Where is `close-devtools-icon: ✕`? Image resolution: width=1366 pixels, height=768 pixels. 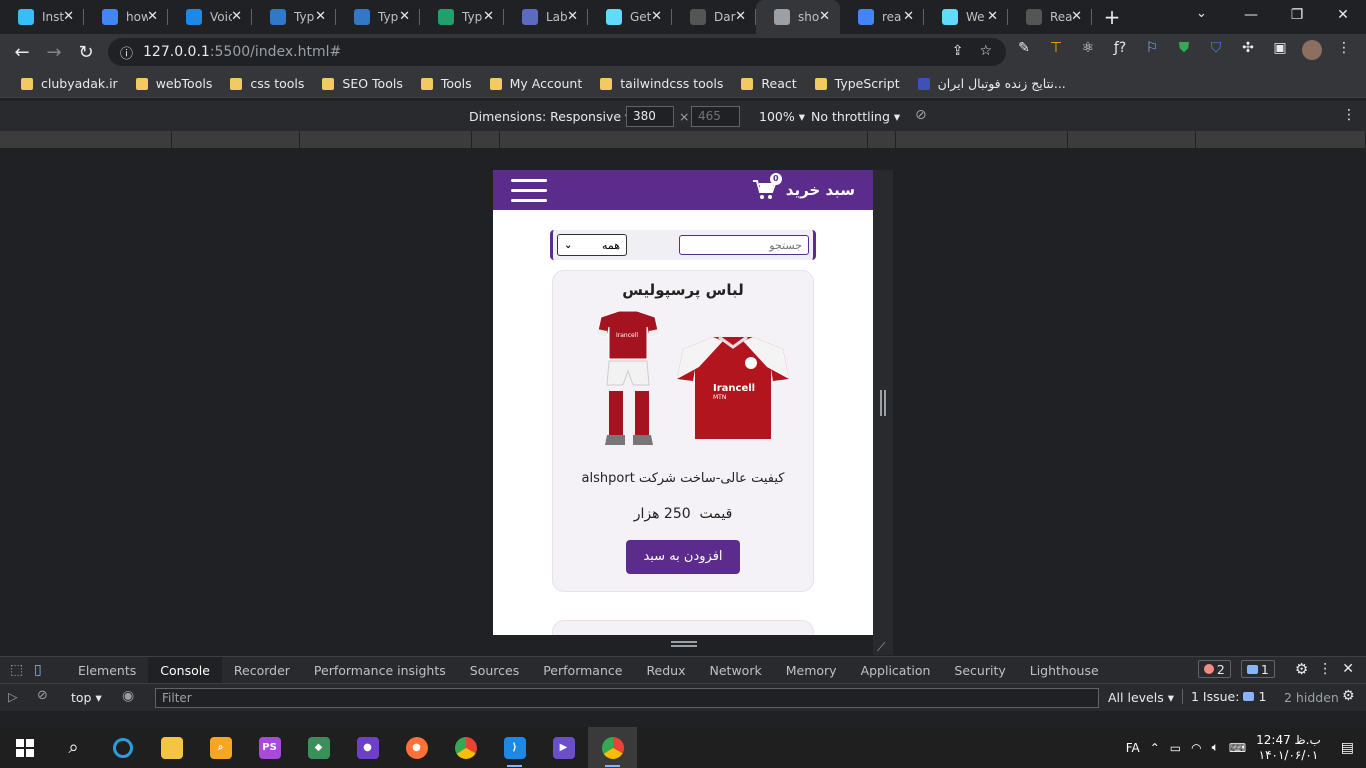
close-devtools-icon: ✕ is located at coordinates (1348, 669).